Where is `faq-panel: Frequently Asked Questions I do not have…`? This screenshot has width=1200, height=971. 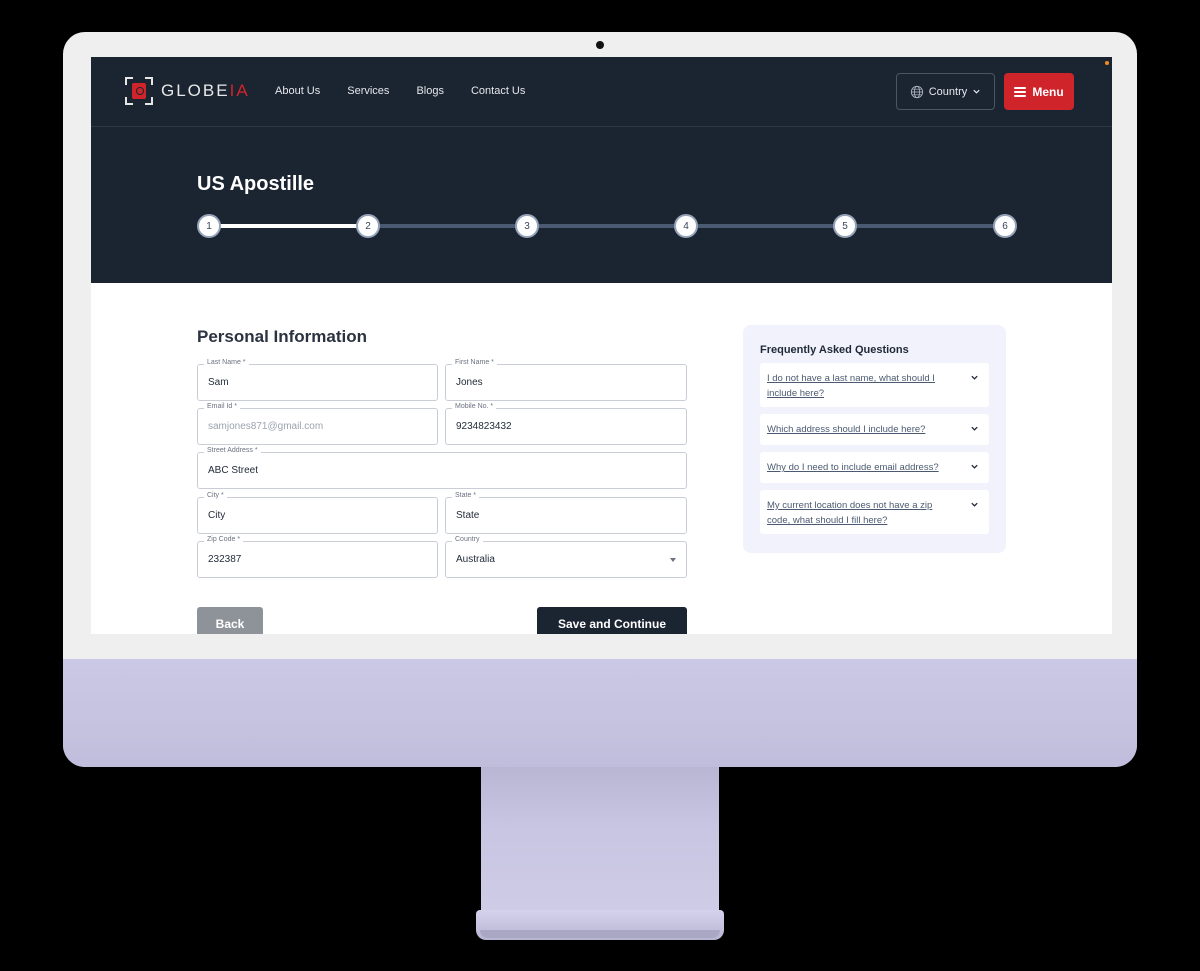 faq-panel: Frequently Asked Questions I do not have… is located at coordinates (874, 439).